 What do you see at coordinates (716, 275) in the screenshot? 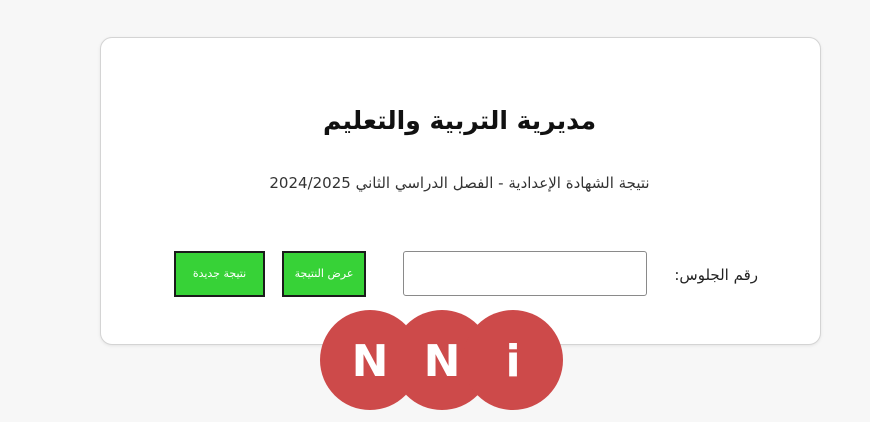
I see `seat-number-label: رقم الجلوس:` at bounding box center [716, 275].